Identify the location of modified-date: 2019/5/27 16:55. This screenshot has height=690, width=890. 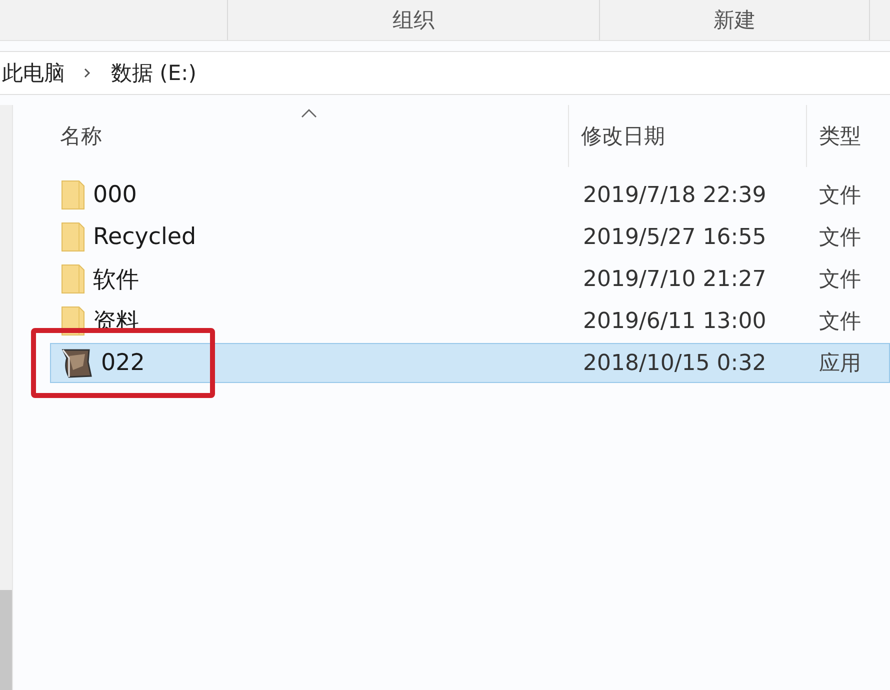
(675, 237).